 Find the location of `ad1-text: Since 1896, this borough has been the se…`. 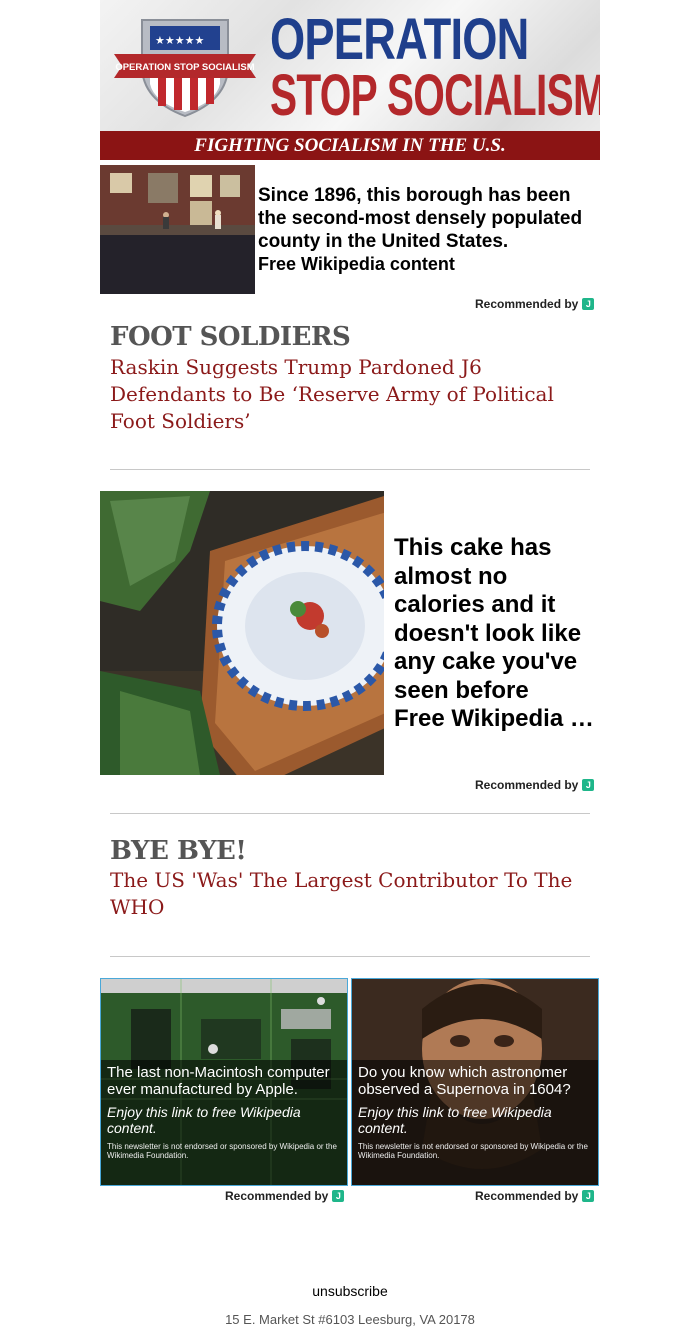

ad1-text: Since 1896, this borough has been the se… is located at coordinates (420, 218).